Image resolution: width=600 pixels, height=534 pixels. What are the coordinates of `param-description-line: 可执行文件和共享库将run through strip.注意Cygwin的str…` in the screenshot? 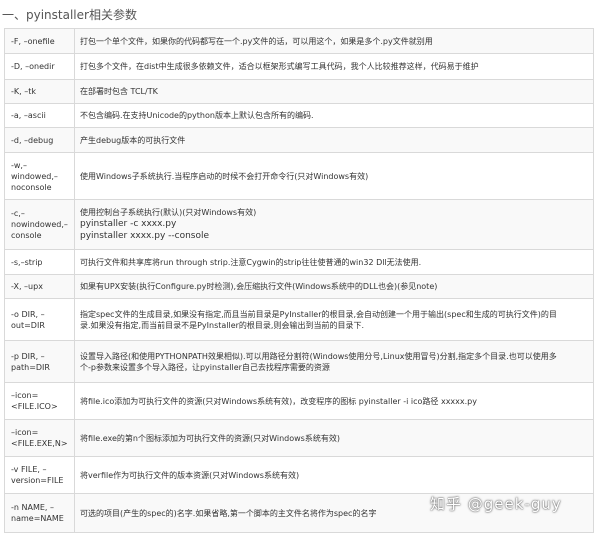 It's located at (251, 262).